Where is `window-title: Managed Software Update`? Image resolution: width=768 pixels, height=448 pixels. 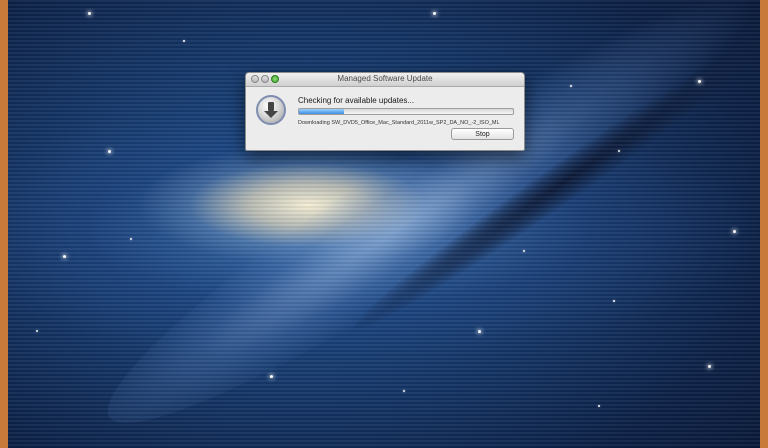 window-title: Managed Software Update is located at coordinates (385, 78).